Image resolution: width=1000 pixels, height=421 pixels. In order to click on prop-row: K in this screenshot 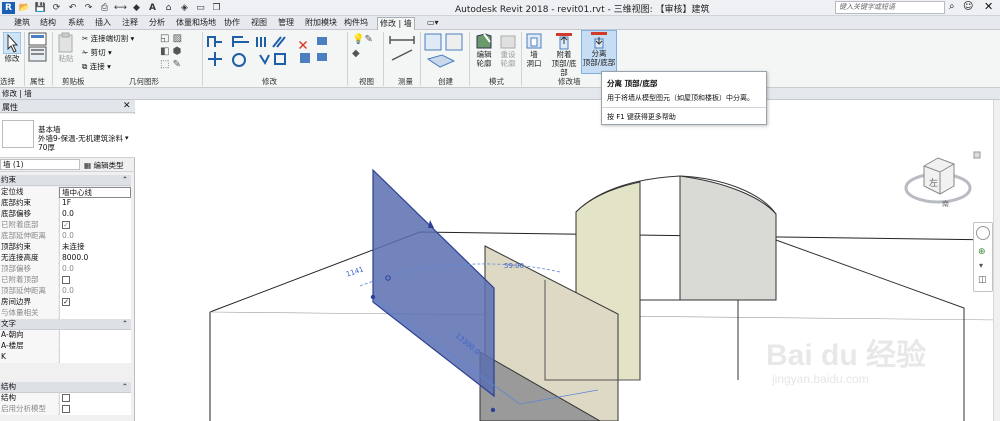, I will do `click(65, 357)`.